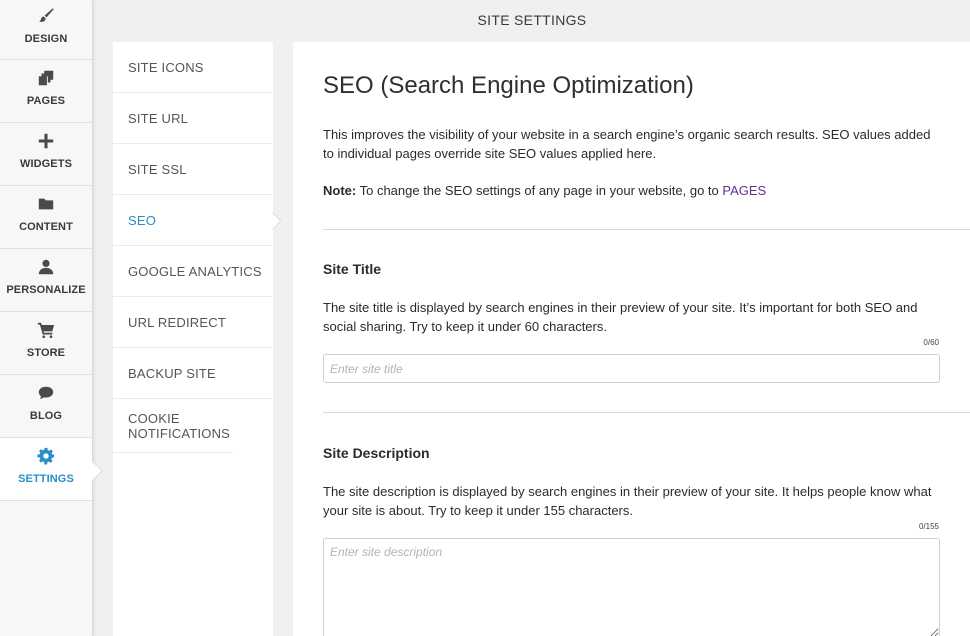  Describe the element at coordinates (173, 426) in the screenshot. I see `submenu-cookie-notifications: COOKIE NOTIFICATIONS` at that location.